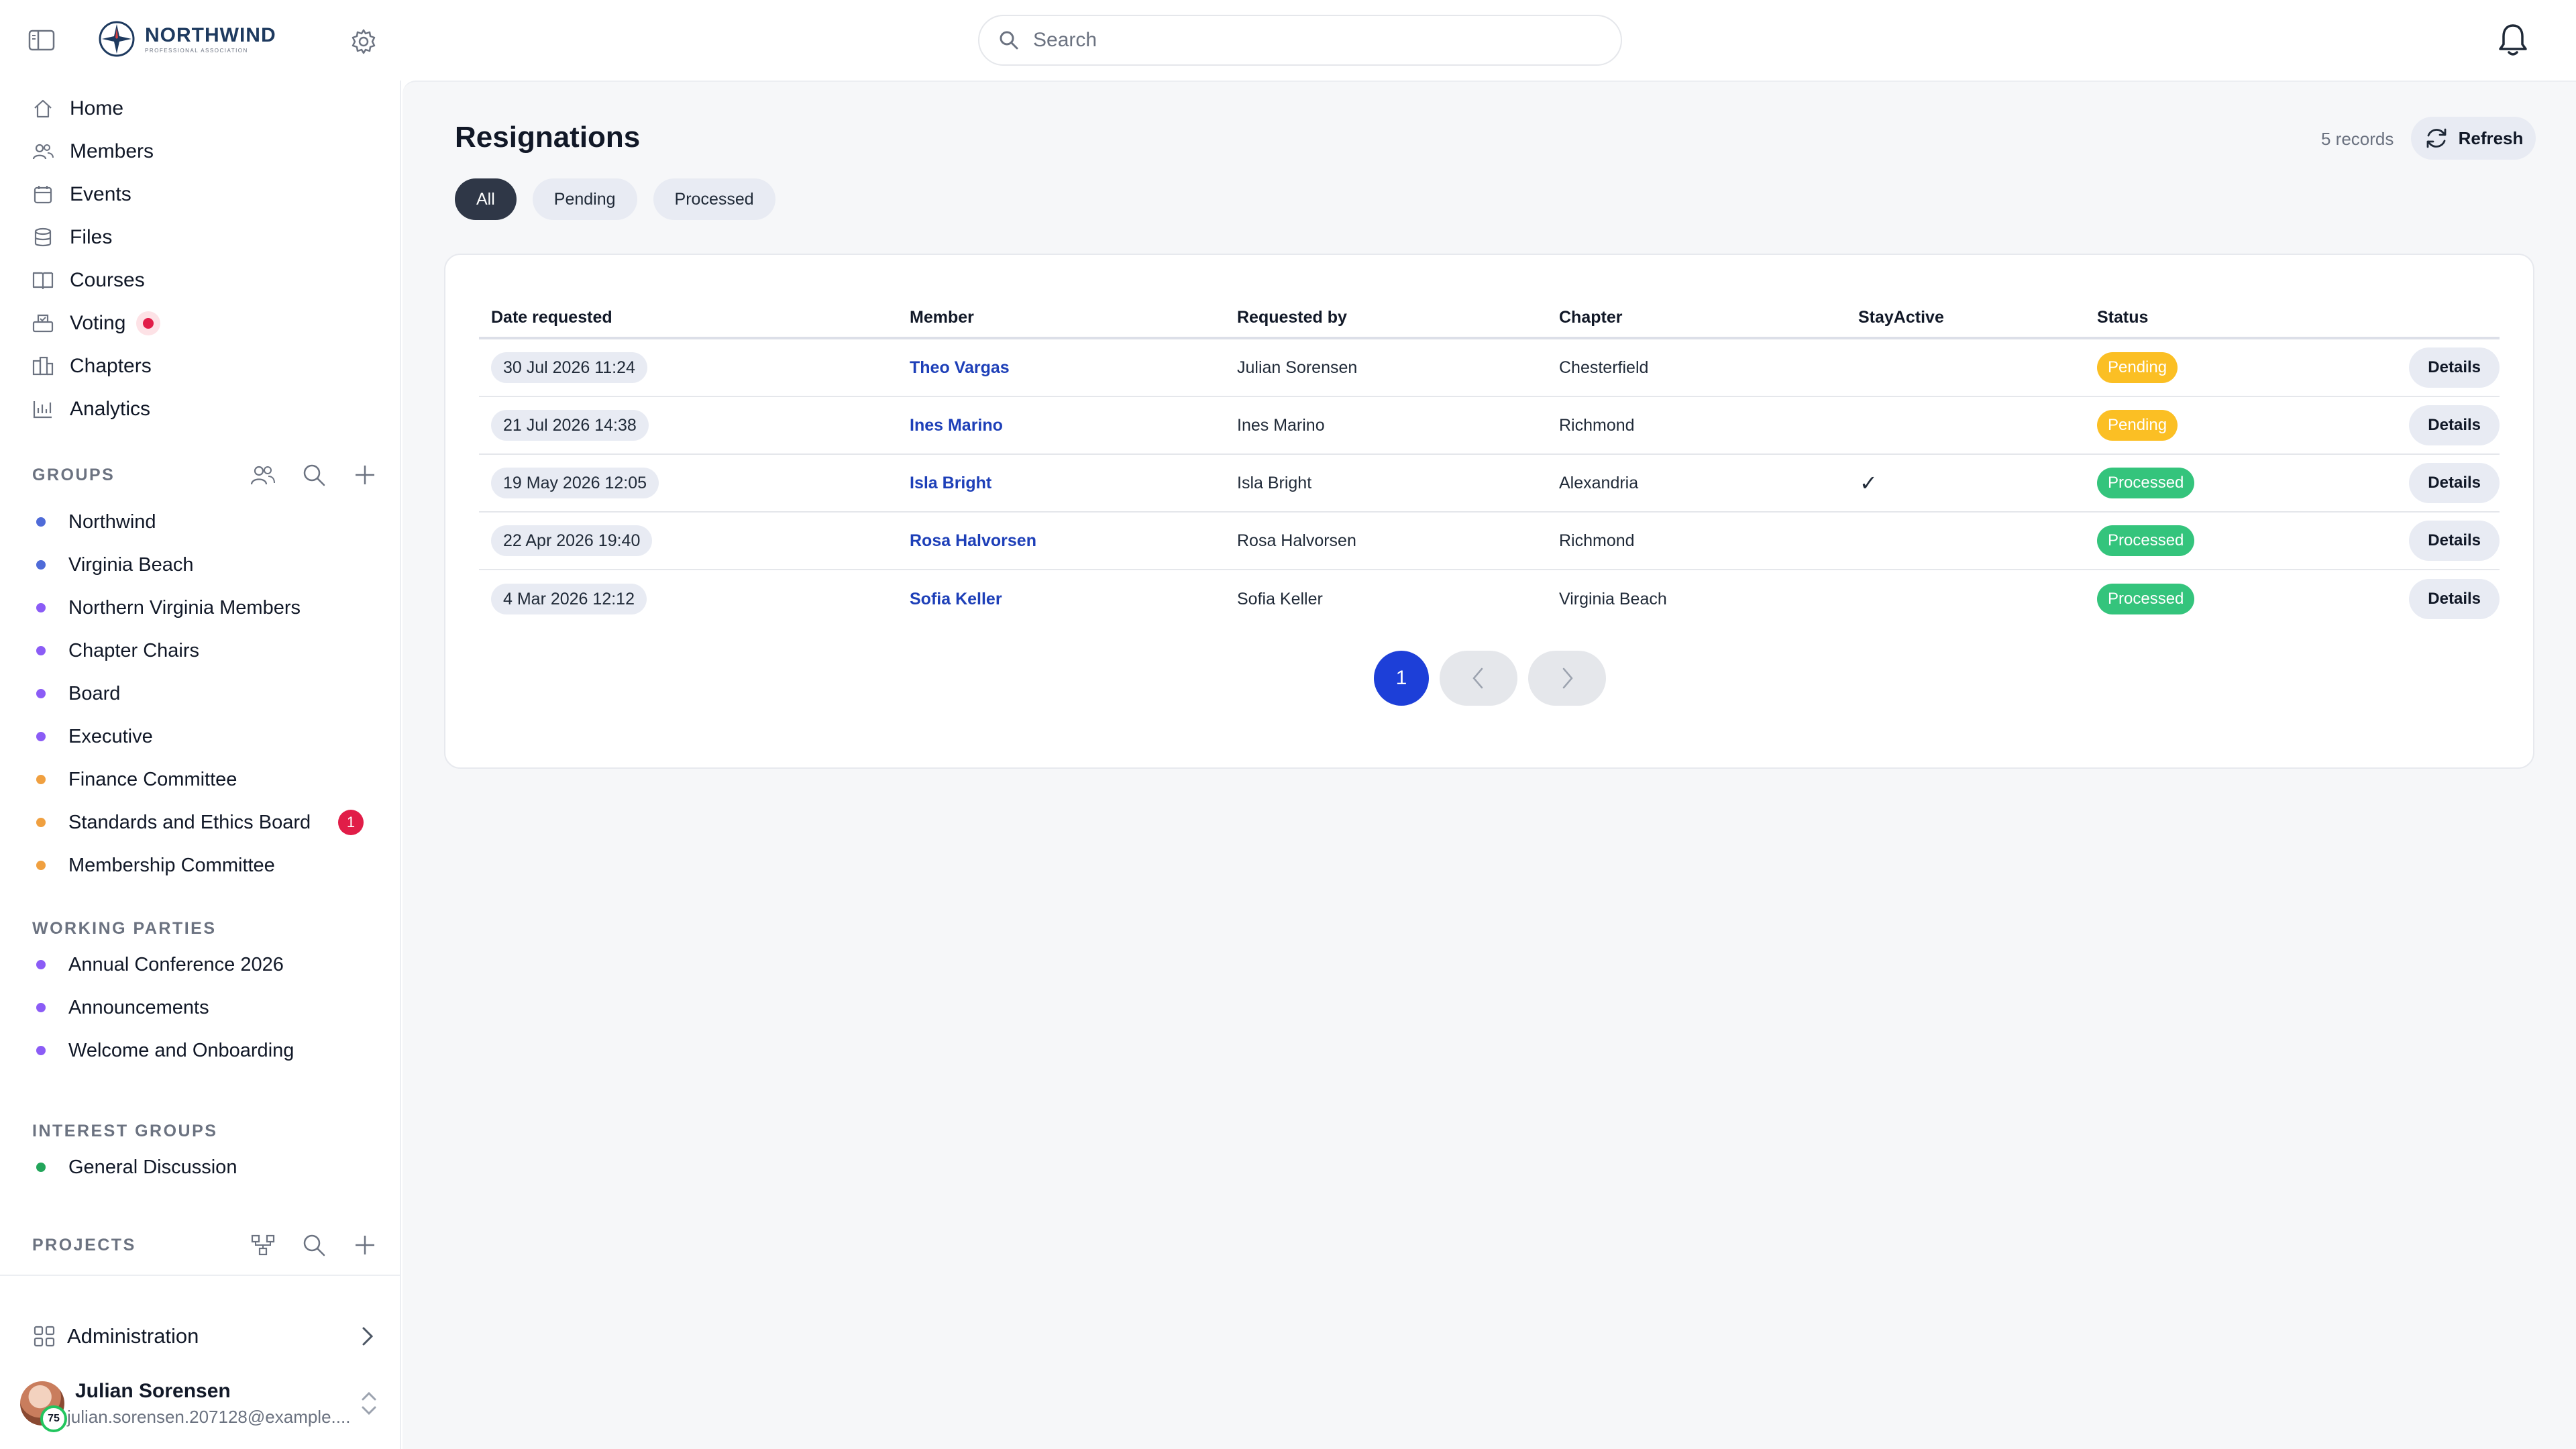  What do you see at coordinates (572, 540) in the screenshot?
I see `date-requested: 22 Apr 2026 19:40` at bounding box center [572, 540].